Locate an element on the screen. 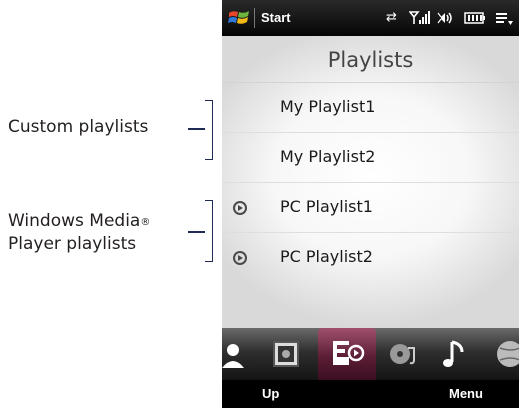  signal-strength-icon is located at coordinates (420, 18).